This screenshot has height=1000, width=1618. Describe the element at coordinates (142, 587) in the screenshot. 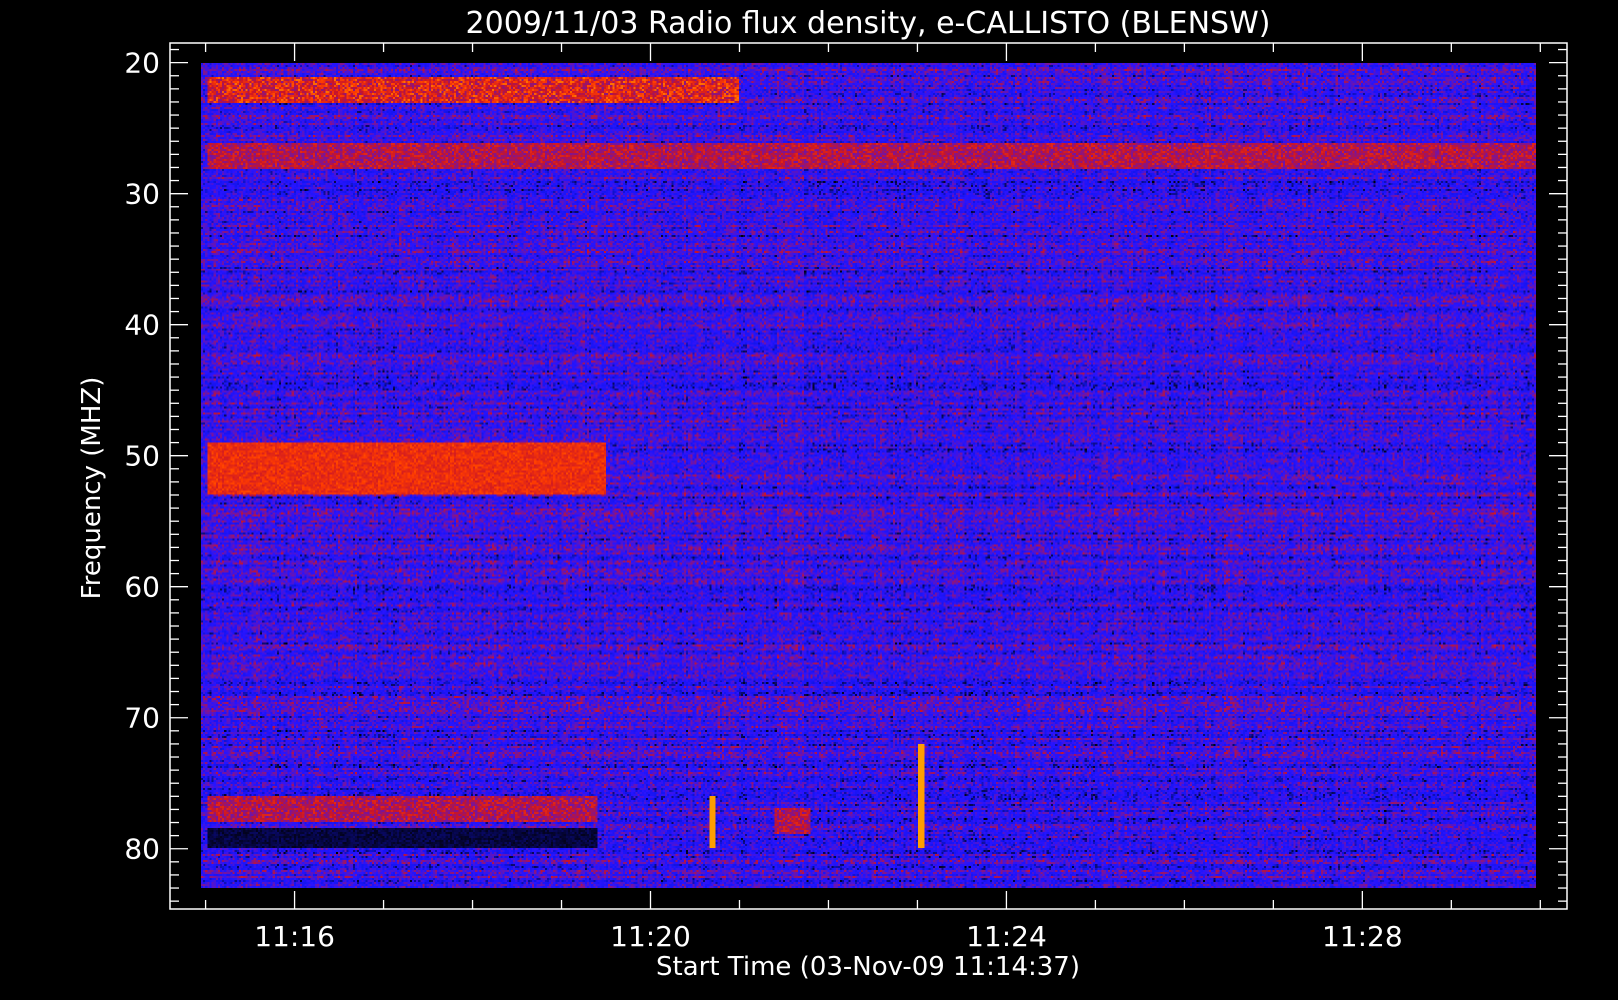

I see `y-tick-label: 60` at that location.